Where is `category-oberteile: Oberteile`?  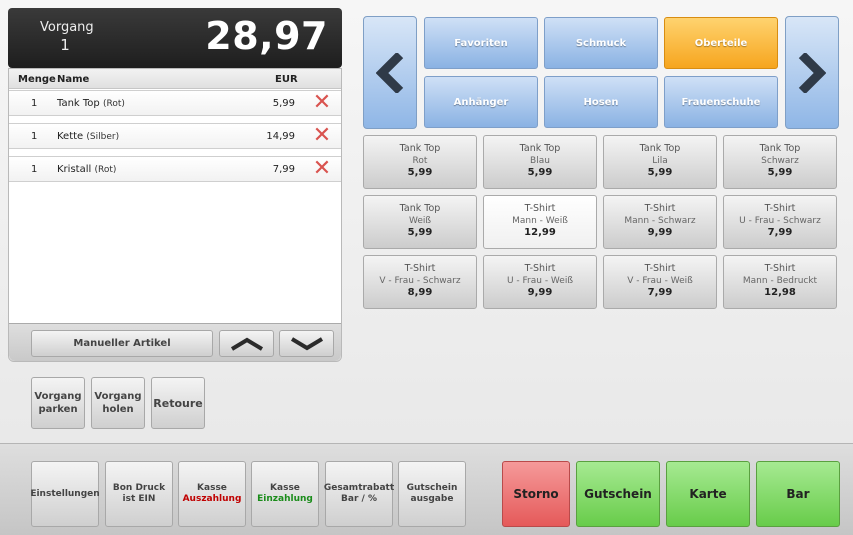
category-oberteile: Oberteile is located at coordinates (721, 43).